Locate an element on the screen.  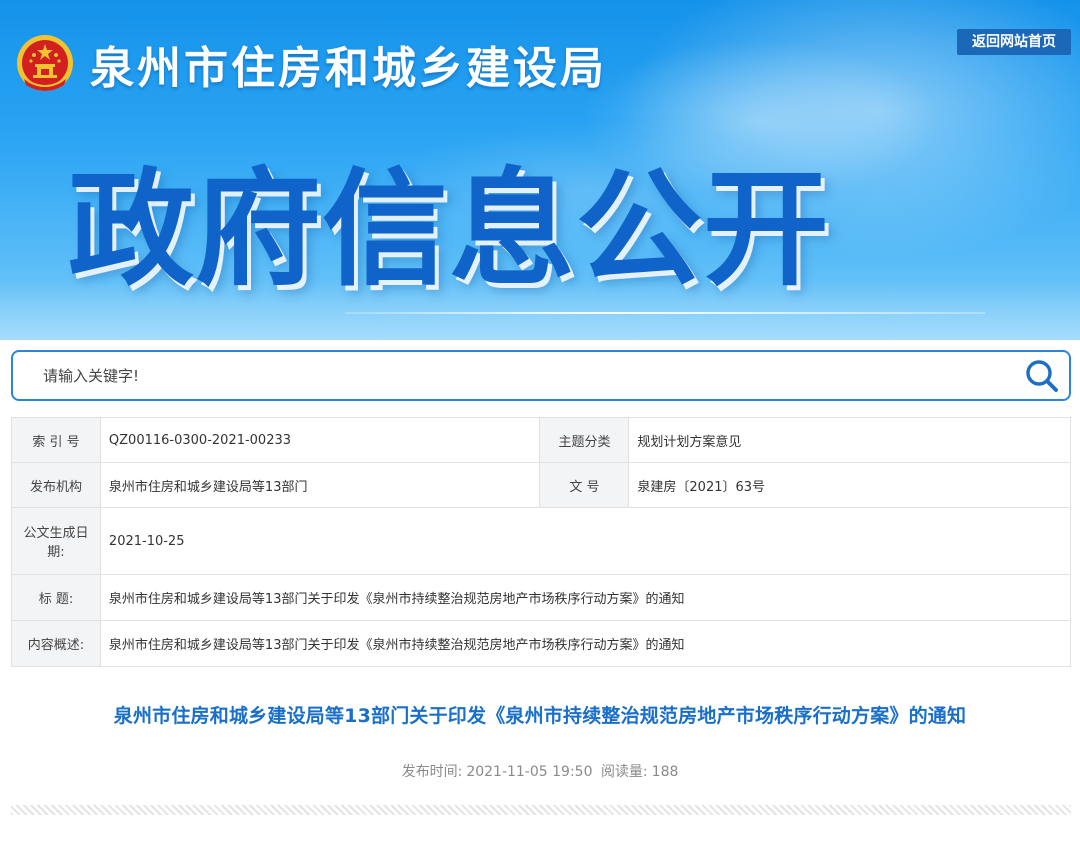
search-bar is located at coordinates (541, 375).